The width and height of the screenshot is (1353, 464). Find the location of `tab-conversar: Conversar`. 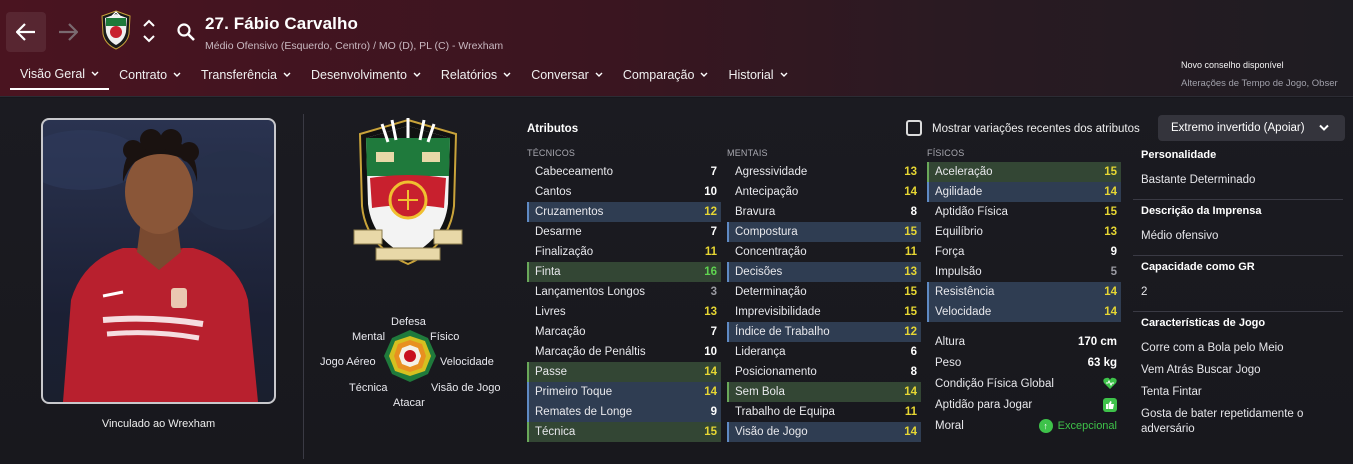

tab-conversar: Conversar is located at coordinates (567, 75).